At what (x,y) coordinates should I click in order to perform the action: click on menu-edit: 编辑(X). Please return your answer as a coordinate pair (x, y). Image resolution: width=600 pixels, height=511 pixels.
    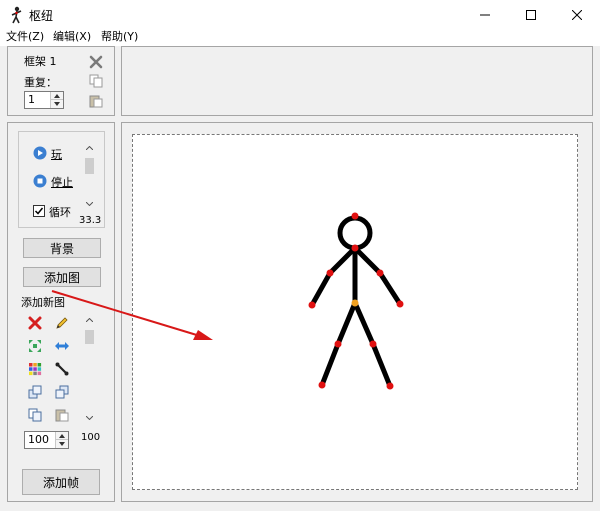
    Looking at the image, I should click on (72, 37).